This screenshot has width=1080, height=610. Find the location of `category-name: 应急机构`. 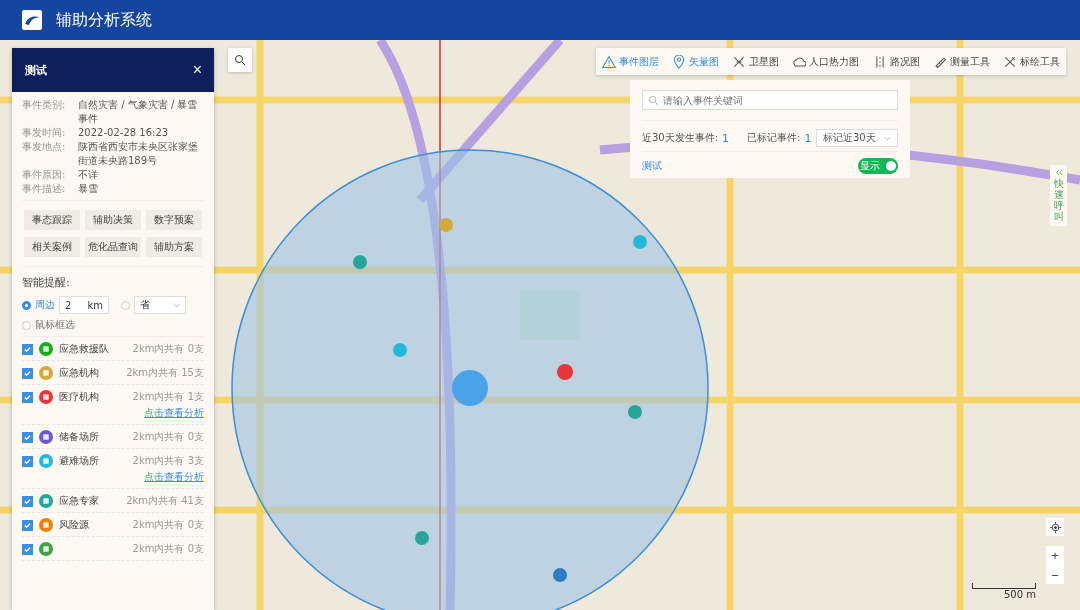

category-name: 应急机构 is located at coordinates (79, 373).